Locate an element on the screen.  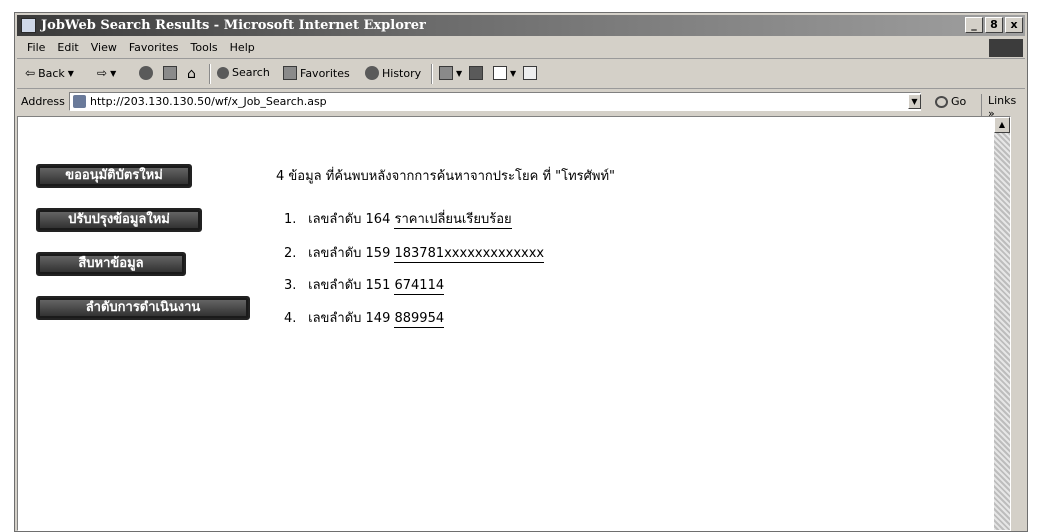
list-item: 4. เลขลำดับ 149 889954 is located at coordinates (364, 317).